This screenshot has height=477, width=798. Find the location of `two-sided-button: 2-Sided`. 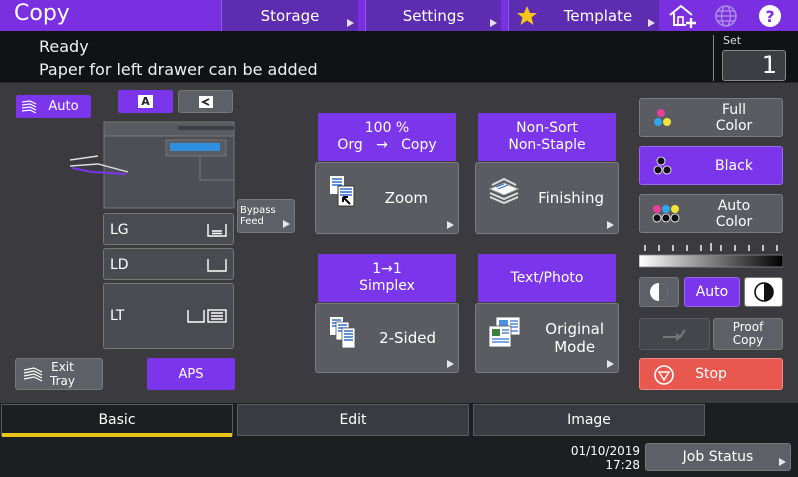

two-sided-button: 2-Sided is located at coordinates (387, 338).